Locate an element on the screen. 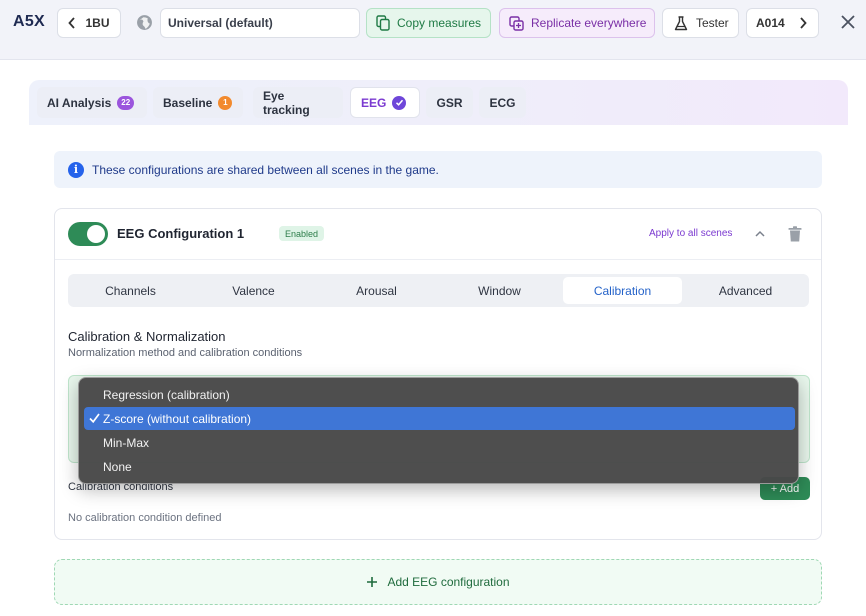 The image size is (866, 616). previous-button: 1BU is located at coordinates (89, 23).